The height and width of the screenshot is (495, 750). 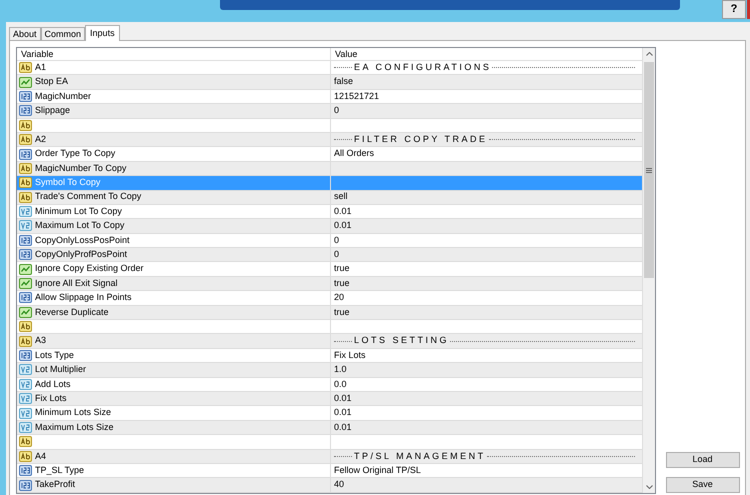 I want to click on variable-name: Fix Lots, so click(x=51, y=398).